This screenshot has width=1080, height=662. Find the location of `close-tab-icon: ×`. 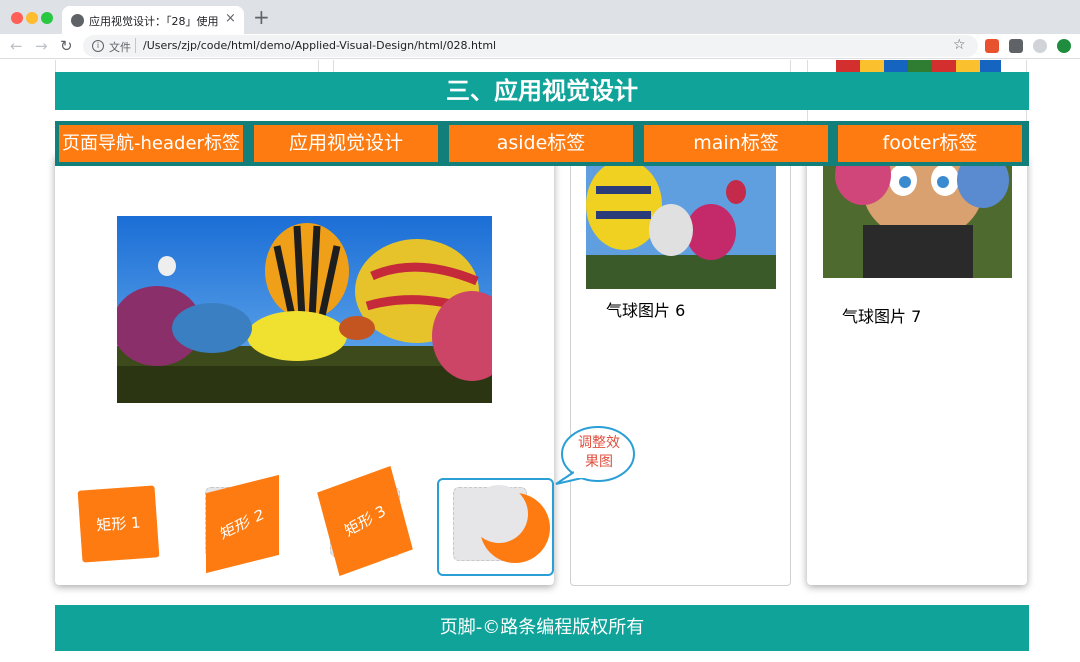

close-tab-icon: × is located at coordinates (230, 18).